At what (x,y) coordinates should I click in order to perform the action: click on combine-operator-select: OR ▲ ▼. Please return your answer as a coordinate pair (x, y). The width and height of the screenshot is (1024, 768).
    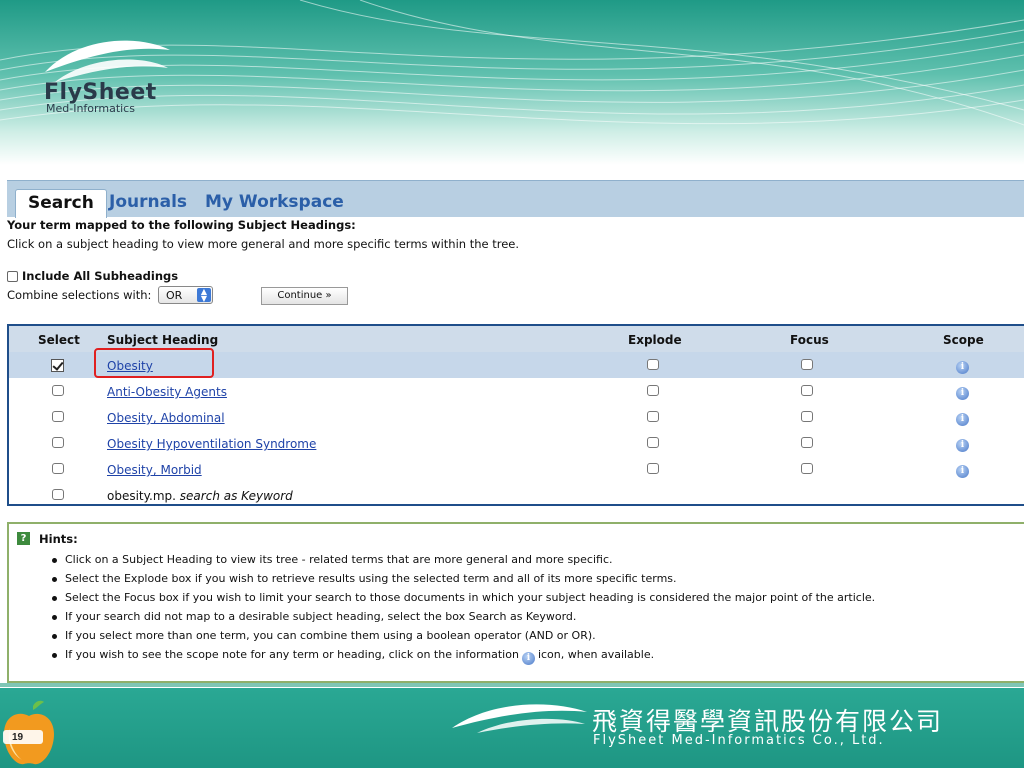
    Looking at the image, I should click on (185, 295).